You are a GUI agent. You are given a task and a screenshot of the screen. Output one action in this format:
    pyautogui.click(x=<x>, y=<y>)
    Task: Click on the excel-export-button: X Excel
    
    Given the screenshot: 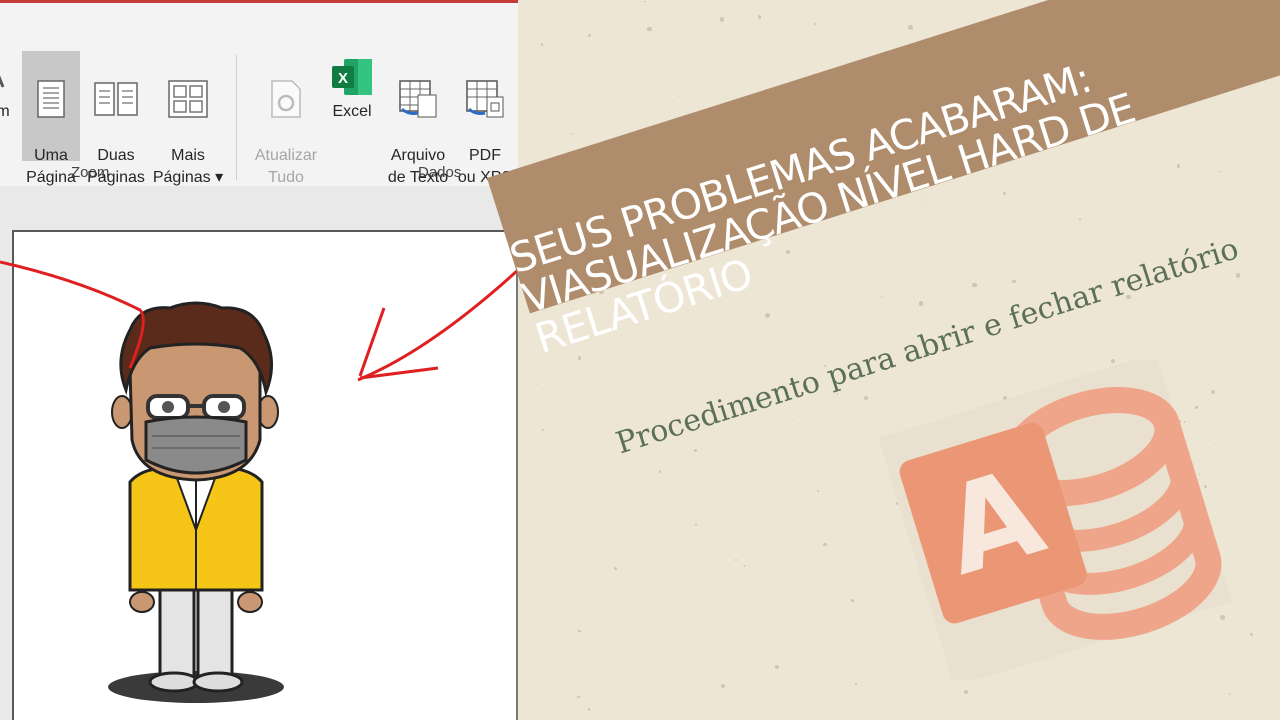 What is the action you would take?
    pyautogui.click(x=352, y=106)
    